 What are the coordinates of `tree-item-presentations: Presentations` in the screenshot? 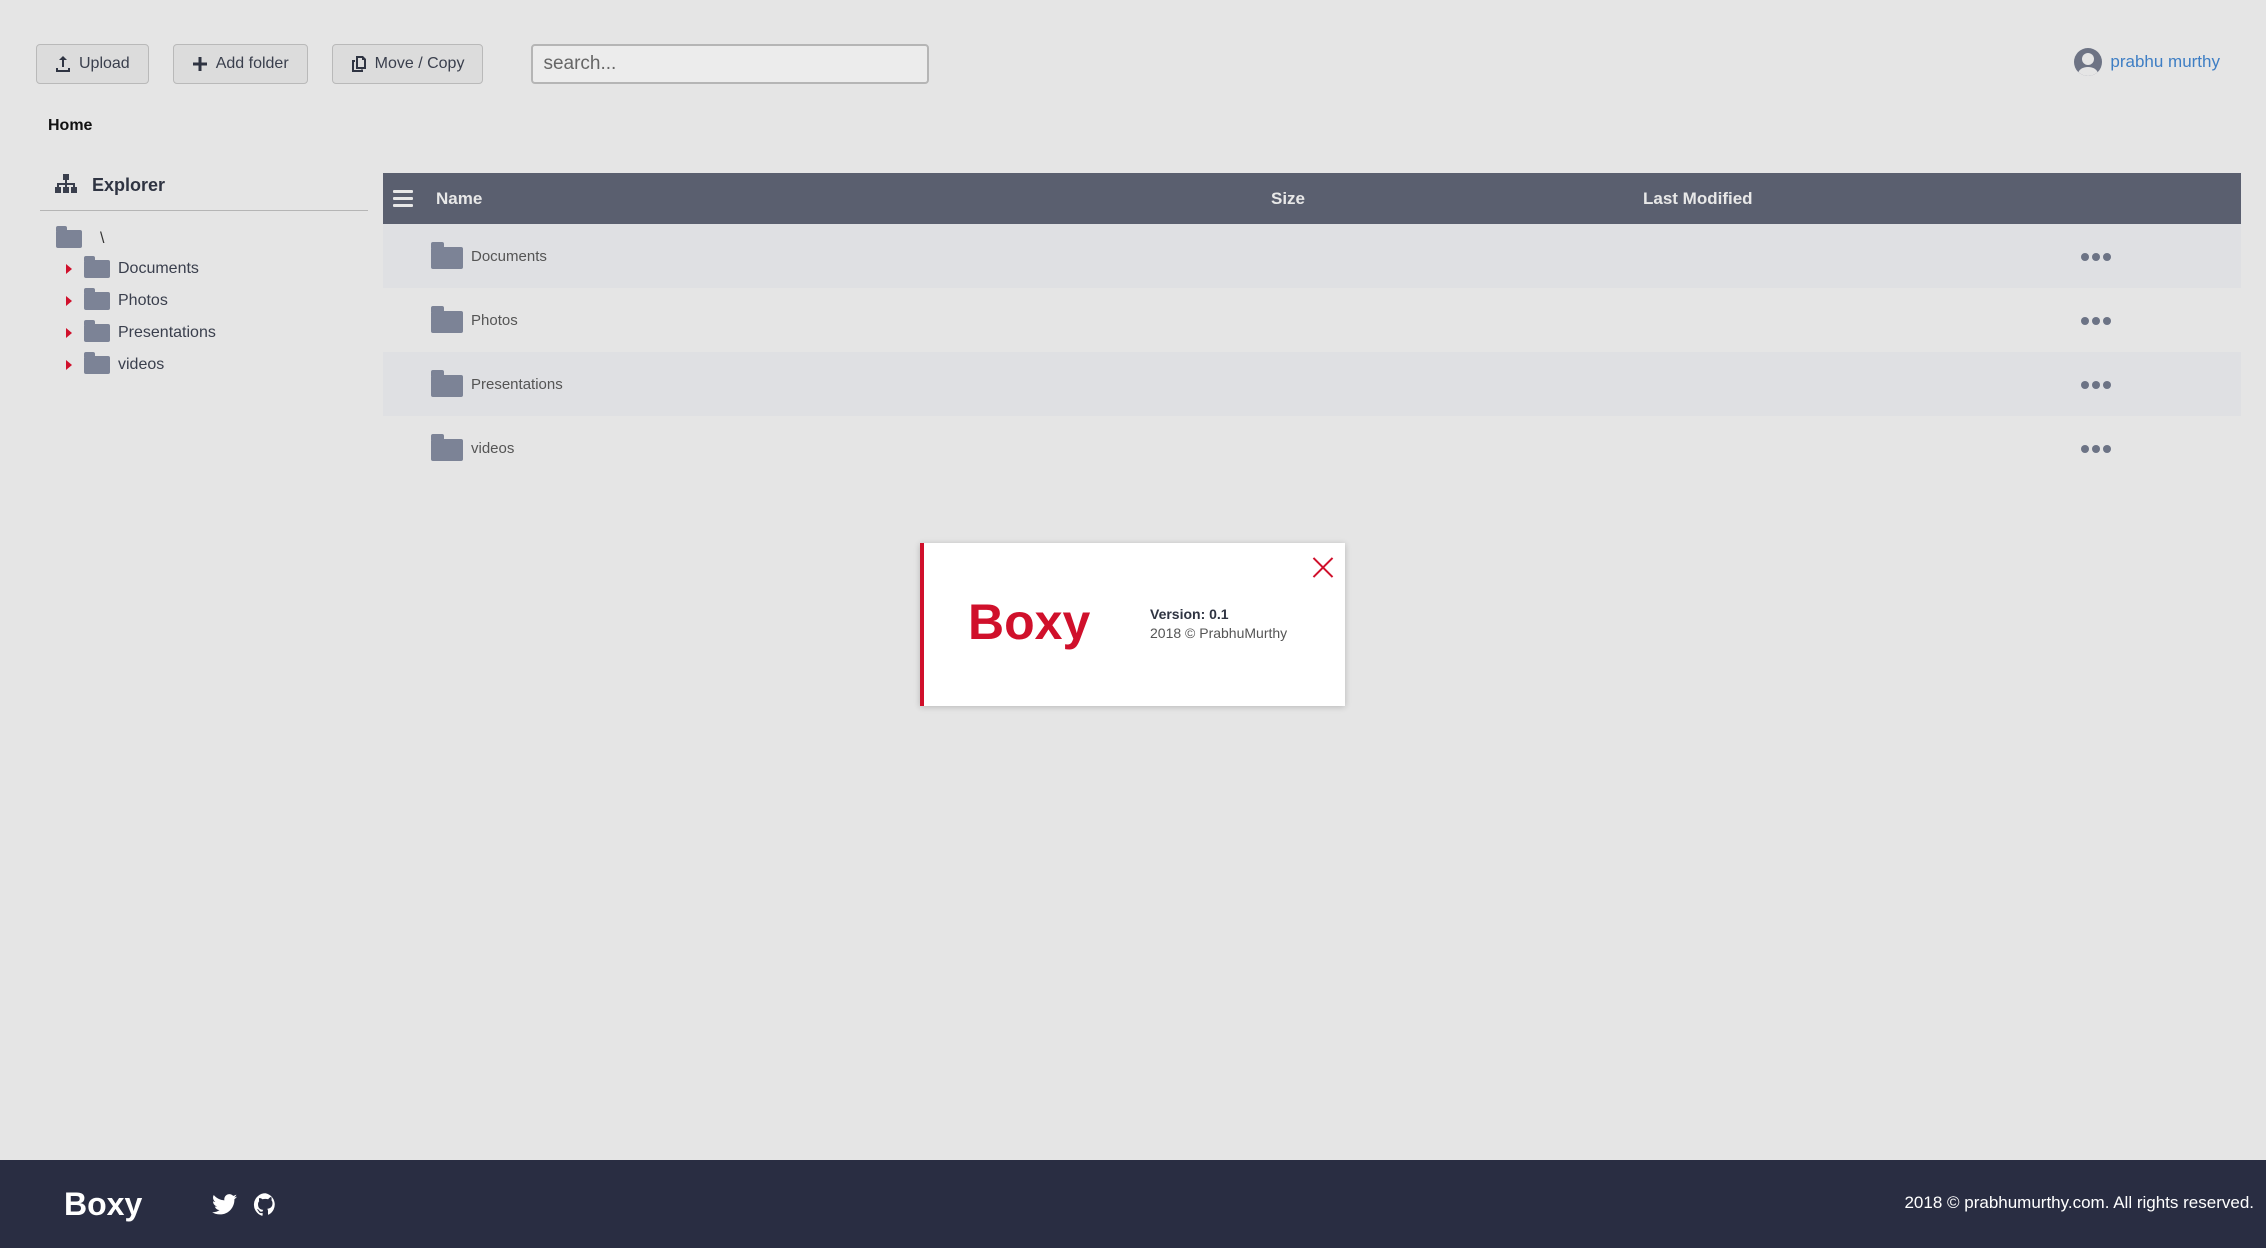 It's located at (204, 333).